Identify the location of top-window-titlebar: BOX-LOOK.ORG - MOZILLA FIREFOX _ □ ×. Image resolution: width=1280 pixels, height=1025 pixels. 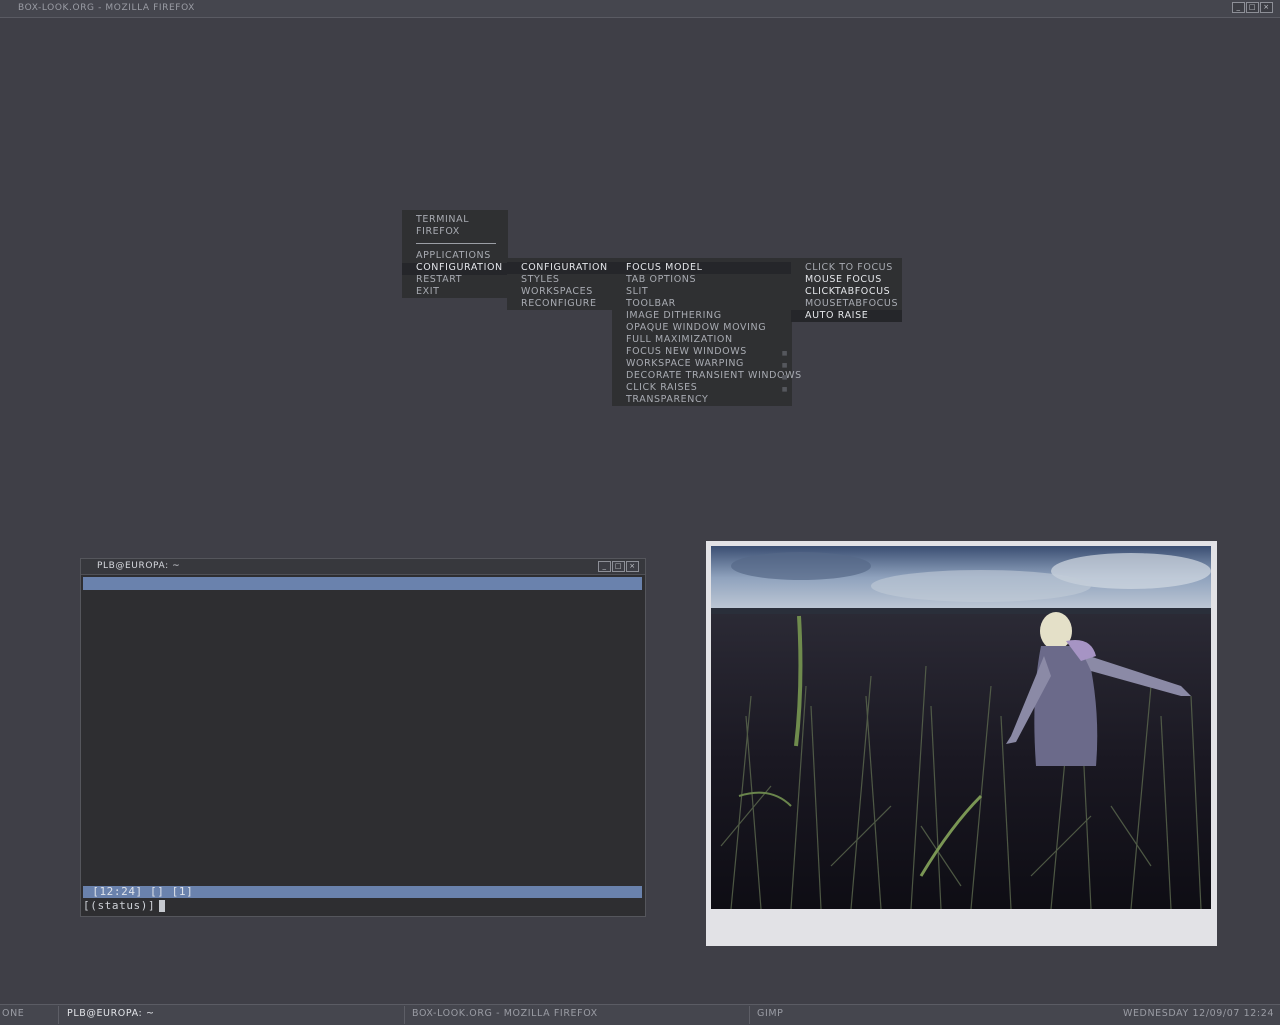
(640, 9).